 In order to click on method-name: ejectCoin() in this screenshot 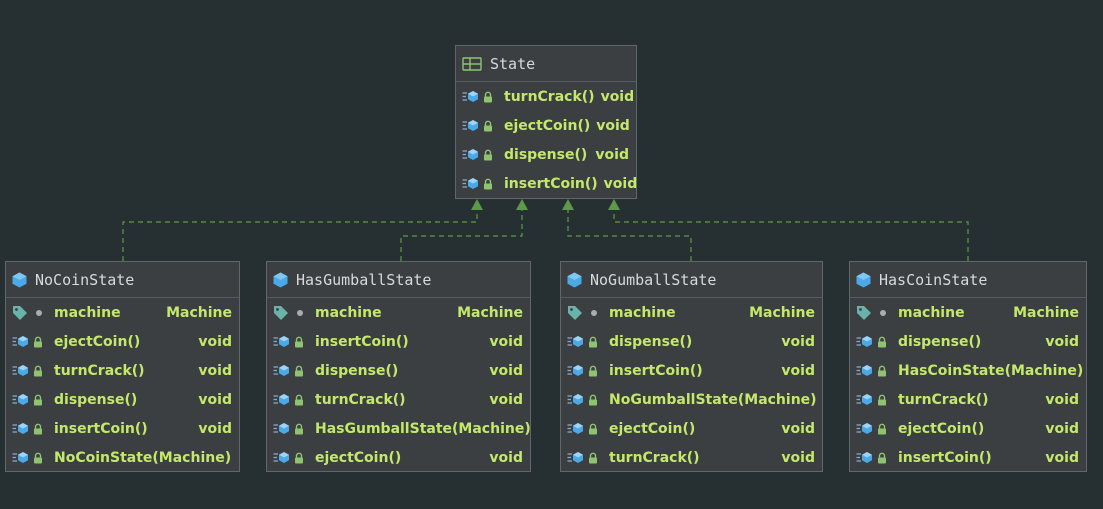, I will do `click(358, 457)`.